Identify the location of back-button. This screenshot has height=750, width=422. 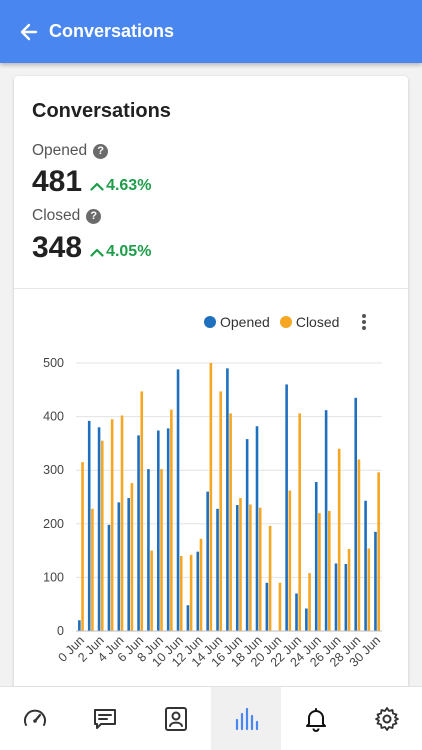
(29, 32).